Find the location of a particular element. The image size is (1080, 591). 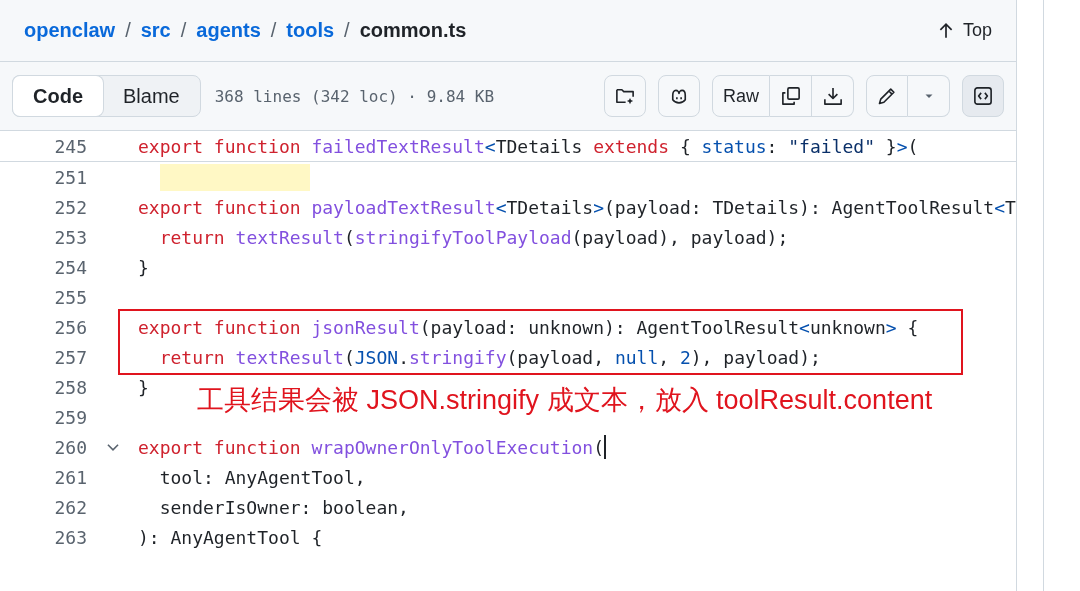

view-tab: Code is located at coordinates (58, 96).